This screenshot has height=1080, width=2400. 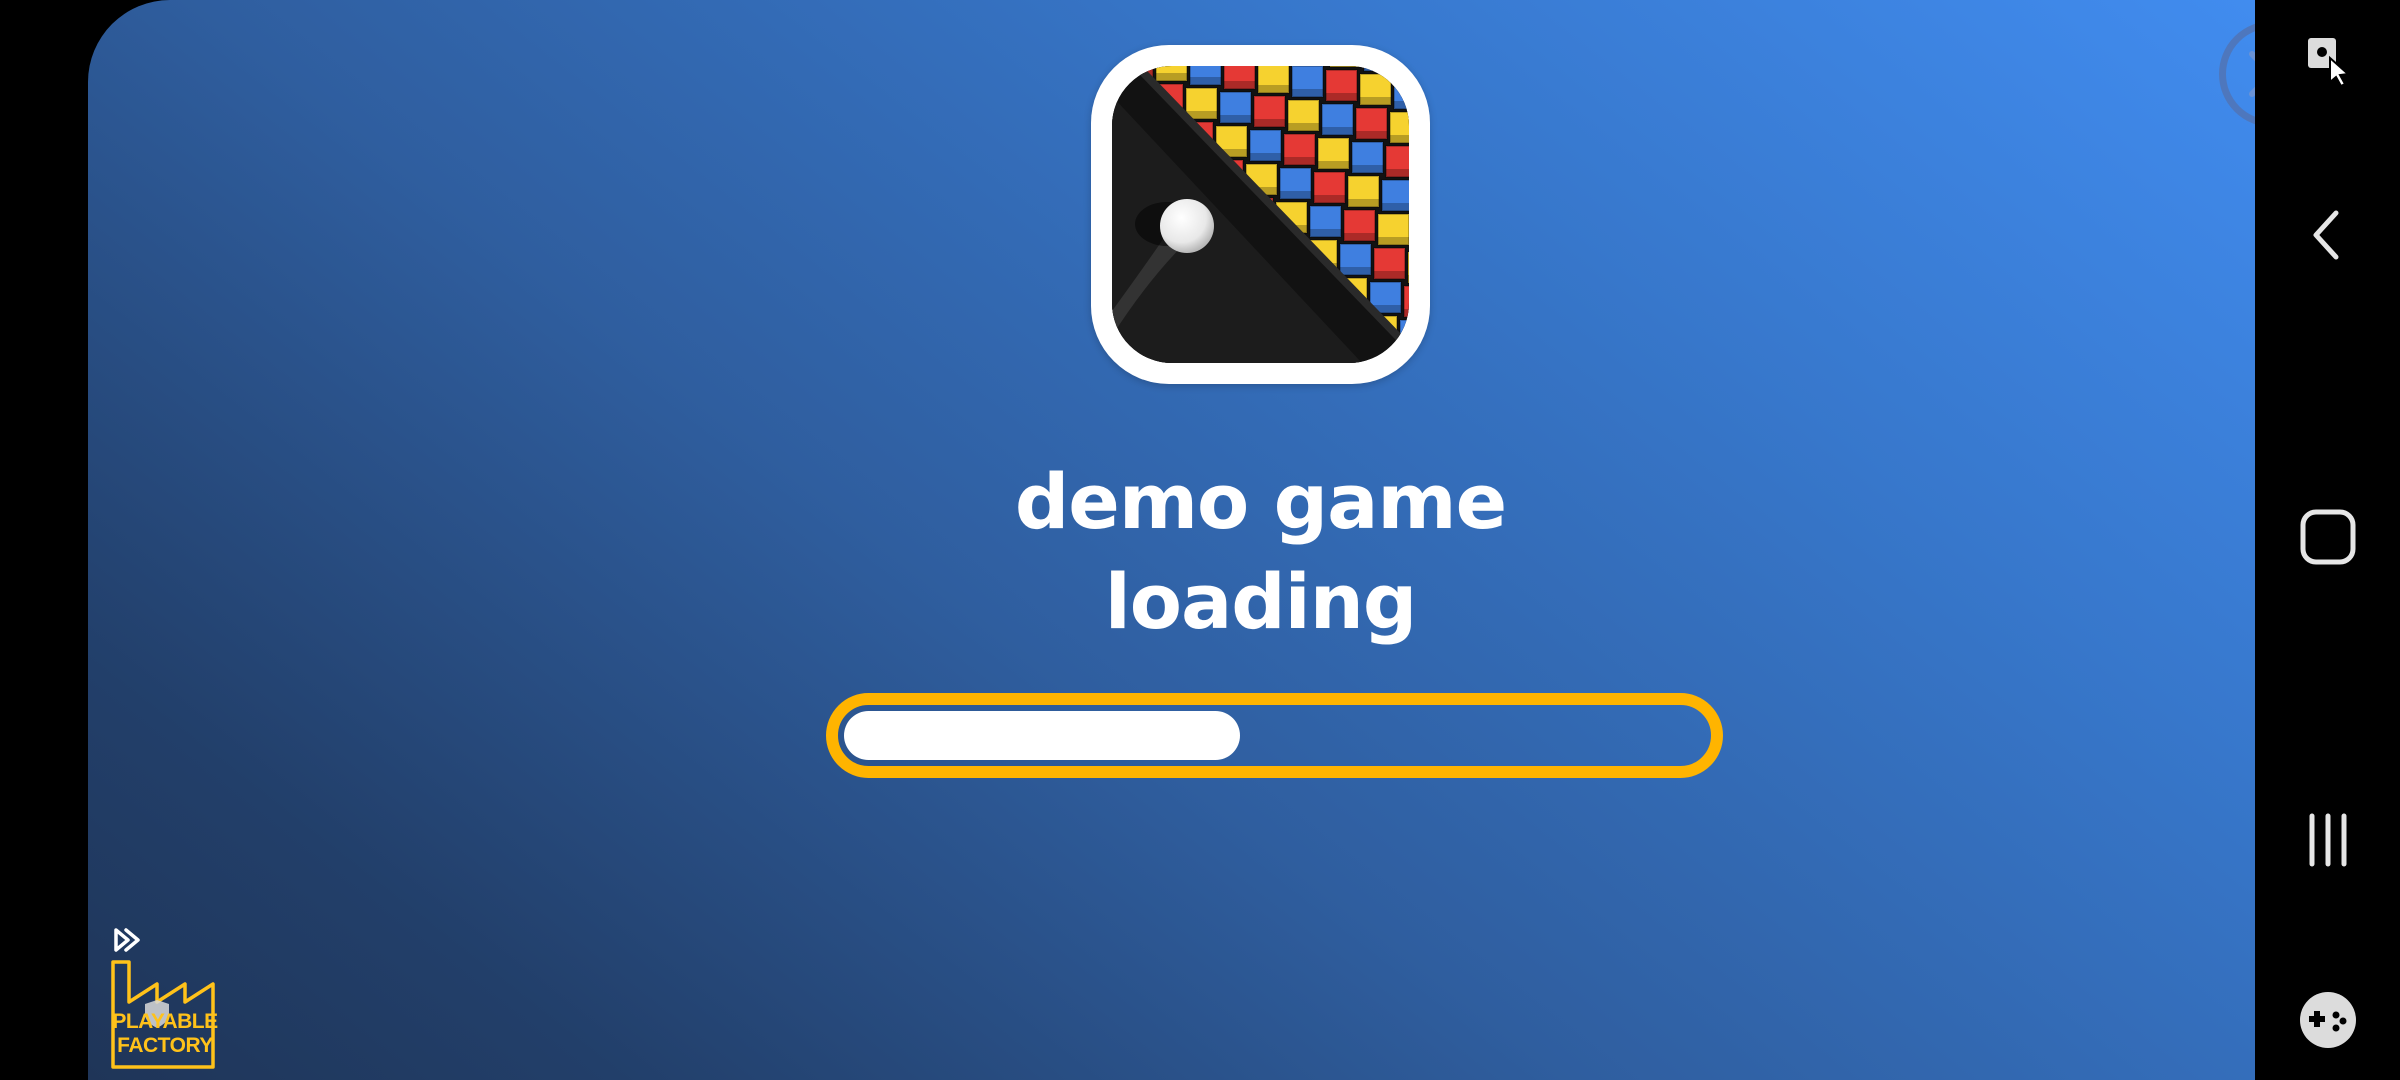 I want to click on close-button, so click(x=2237, y=74).